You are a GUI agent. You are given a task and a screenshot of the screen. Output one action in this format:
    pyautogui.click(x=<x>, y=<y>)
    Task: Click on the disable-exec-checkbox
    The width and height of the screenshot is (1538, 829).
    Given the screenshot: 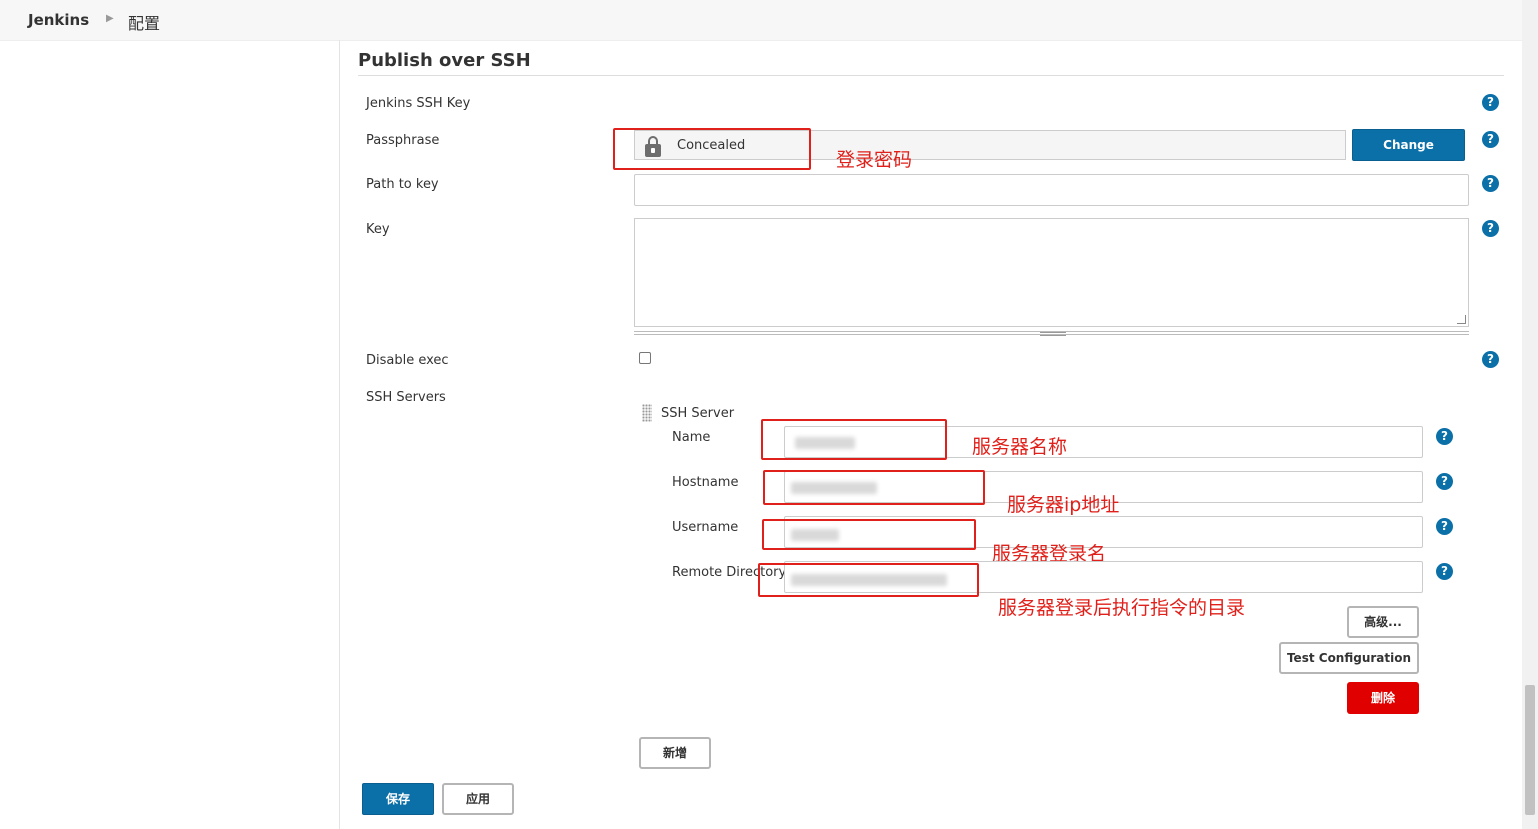 What is the action you would take?
    pyautogui.click(x=645, y=358)
    